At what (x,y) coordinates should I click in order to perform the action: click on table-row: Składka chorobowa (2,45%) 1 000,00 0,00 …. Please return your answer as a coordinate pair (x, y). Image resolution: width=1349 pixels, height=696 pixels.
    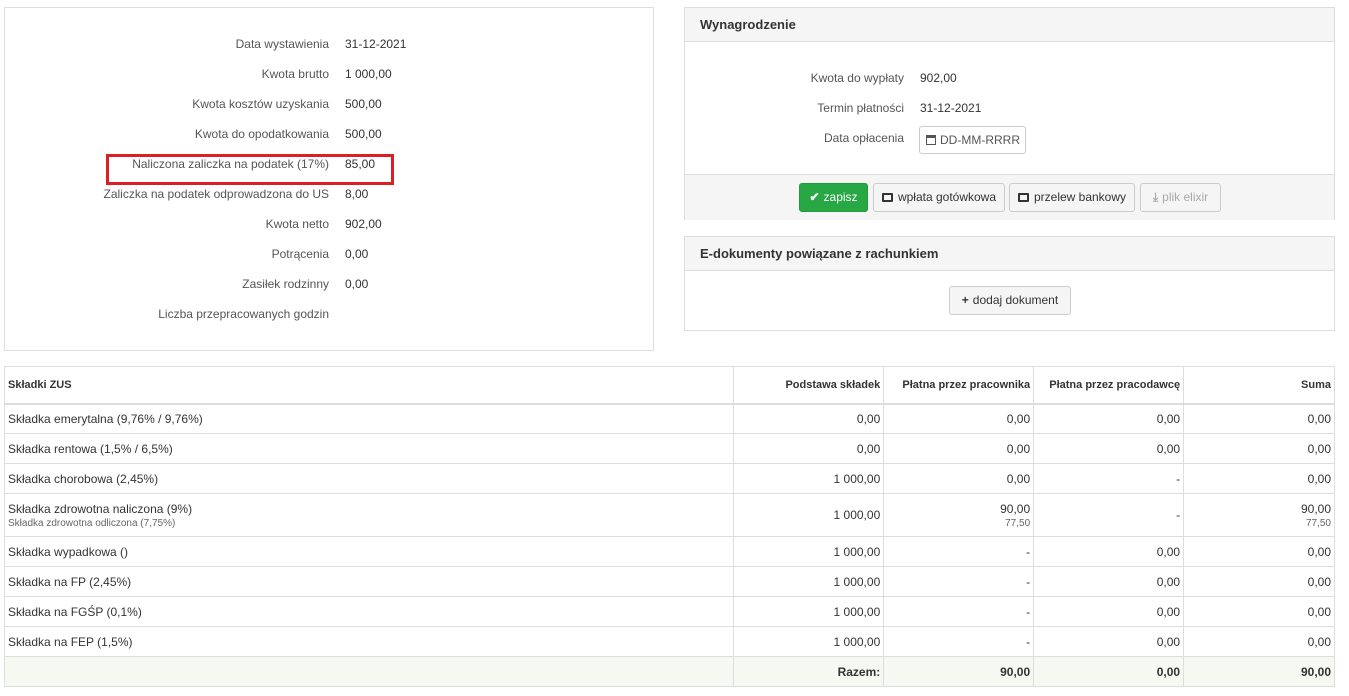
    Looking at the image, I should click on (669, 478).